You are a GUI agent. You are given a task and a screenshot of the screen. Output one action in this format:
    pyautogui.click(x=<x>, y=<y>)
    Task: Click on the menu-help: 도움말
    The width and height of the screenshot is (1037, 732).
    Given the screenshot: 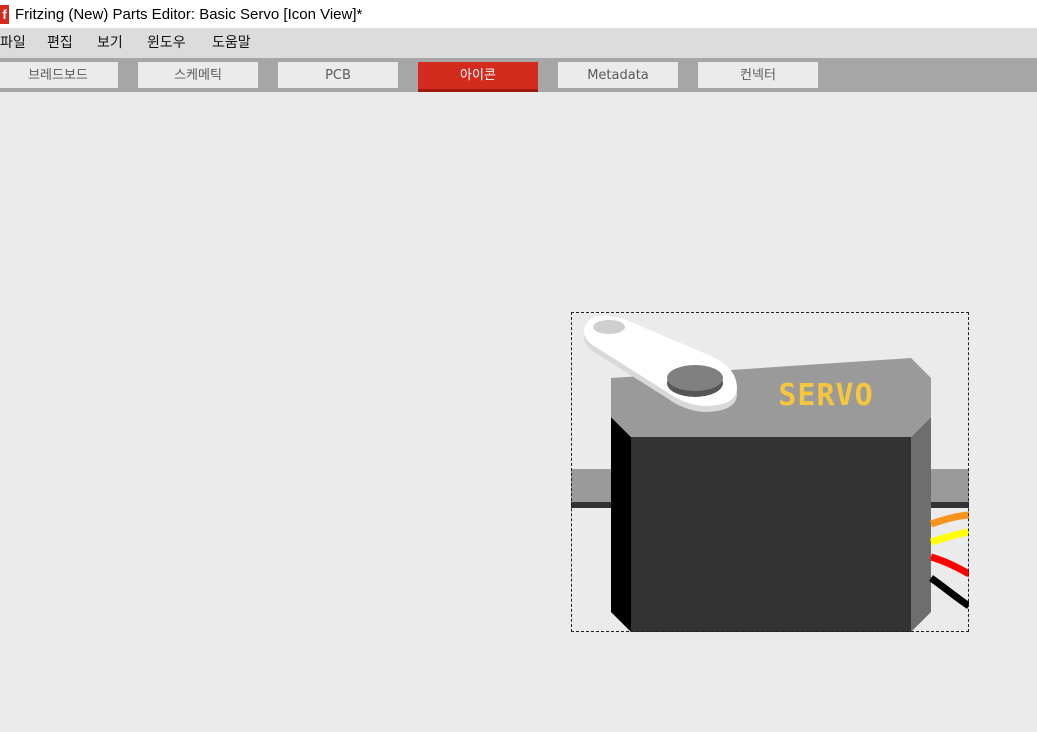 What is the action you would take?
    pyautogui.click(x=231, y=43)
    